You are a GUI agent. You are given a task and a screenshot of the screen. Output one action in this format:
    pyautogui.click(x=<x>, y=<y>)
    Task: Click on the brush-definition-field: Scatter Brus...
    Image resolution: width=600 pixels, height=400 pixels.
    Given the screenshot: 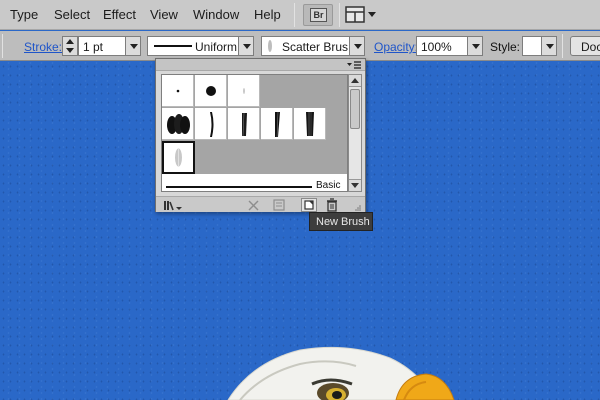 What is the action you would take?
    pyautogui.click(x=309, y=46)
    